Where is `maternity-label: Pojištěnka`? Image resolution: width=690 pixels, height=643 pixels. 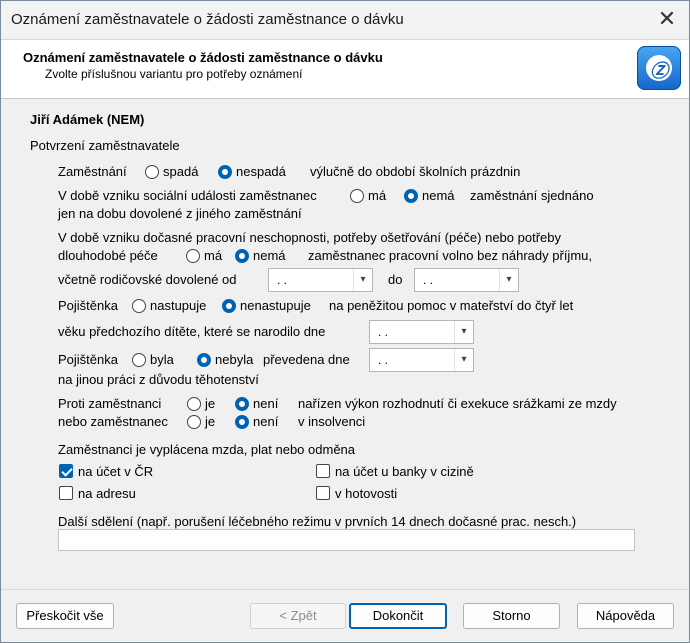
maternity-label: Pojištěnka is located at coordinates (88, 305).